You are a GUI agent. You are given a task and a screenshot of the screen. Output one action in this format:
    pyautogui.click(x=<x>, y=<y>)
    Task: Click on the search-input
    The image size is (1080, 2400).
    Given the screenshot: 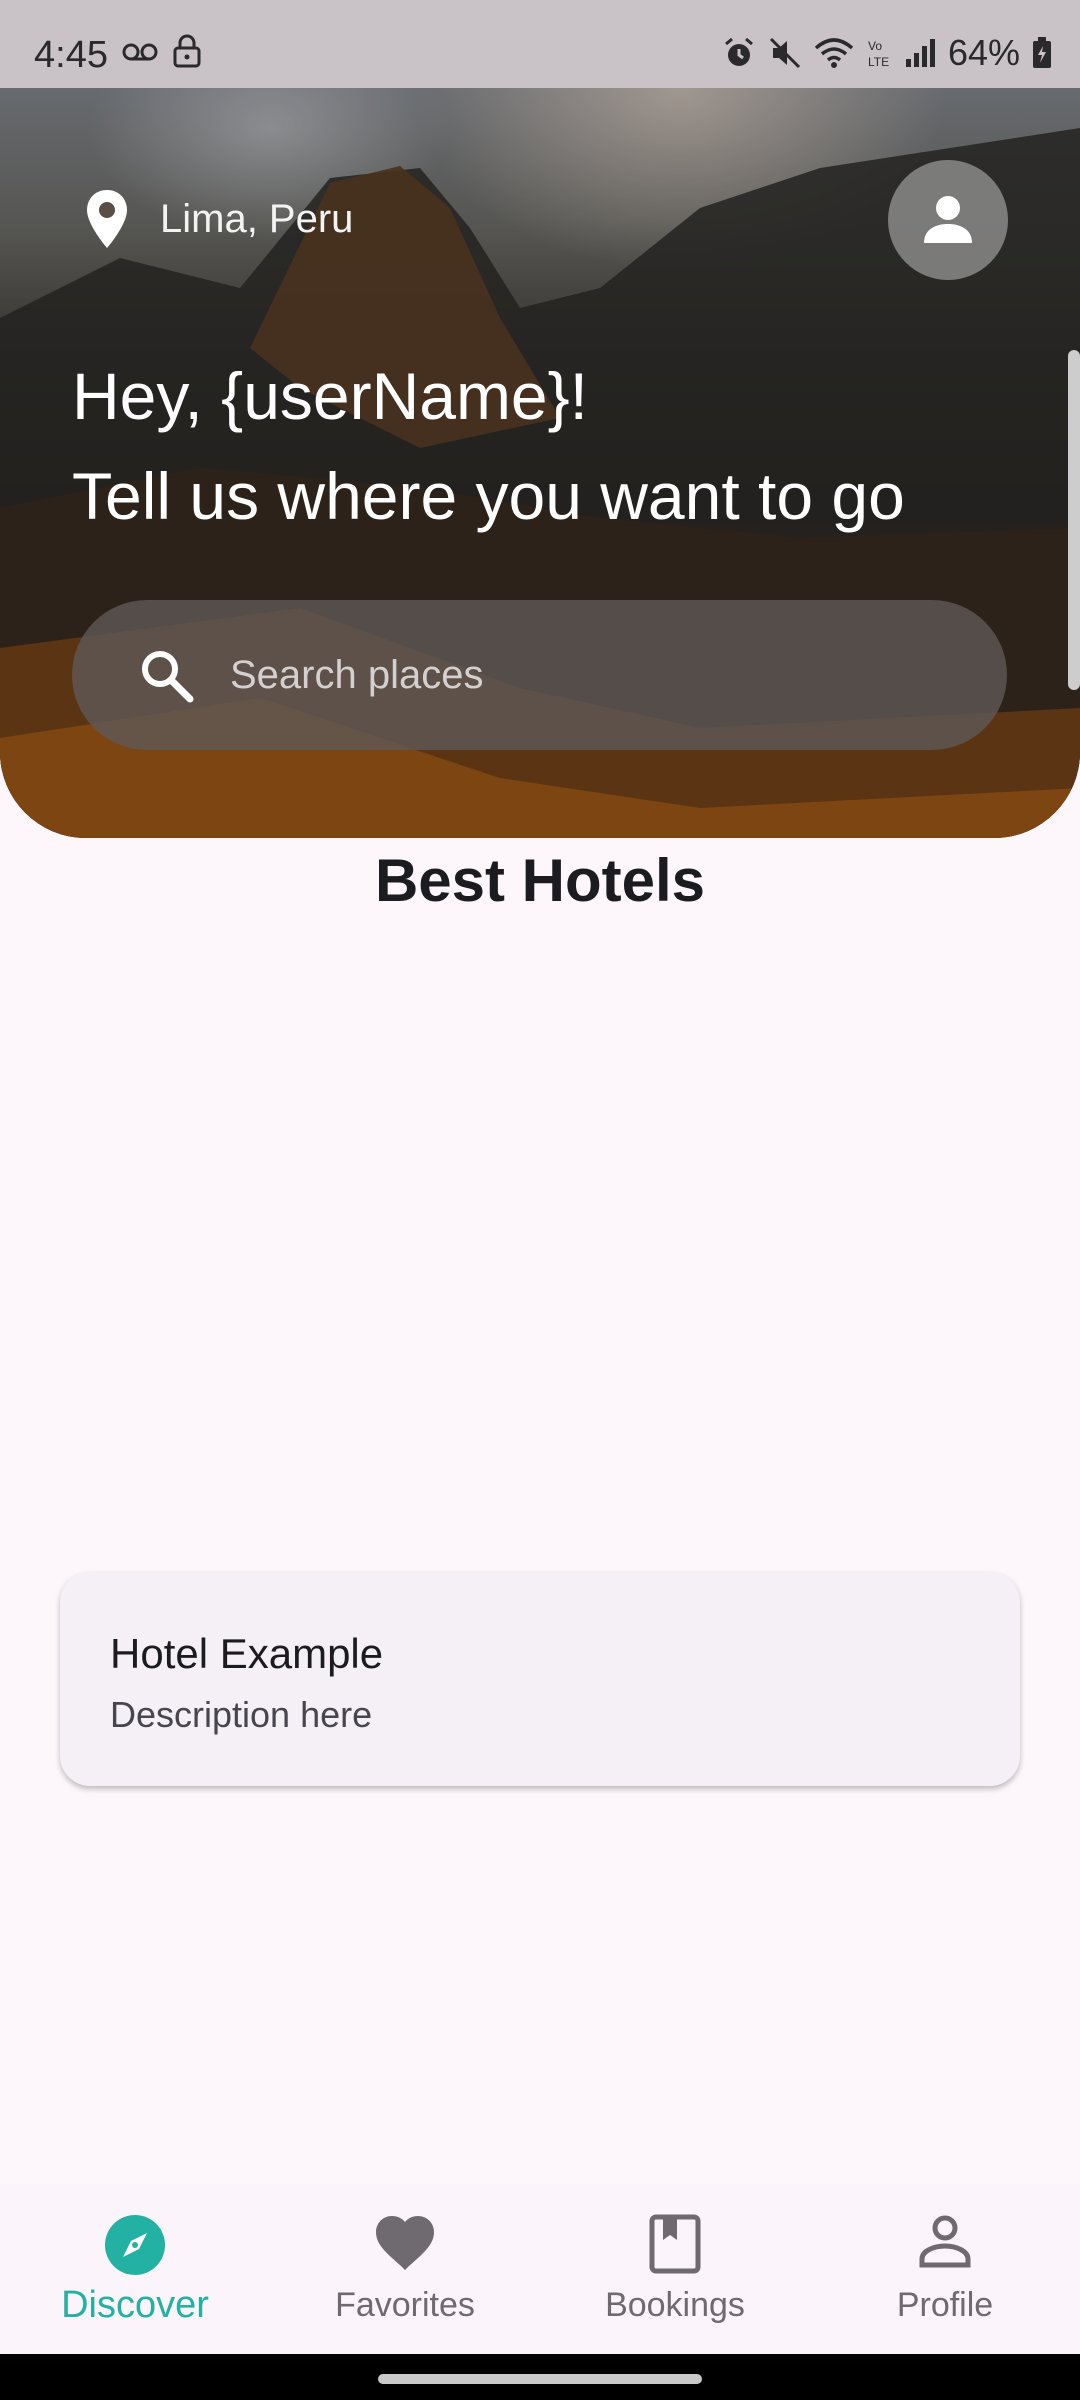 What is the action you would take?
    pyautogui.click(x=580, y=675)
    